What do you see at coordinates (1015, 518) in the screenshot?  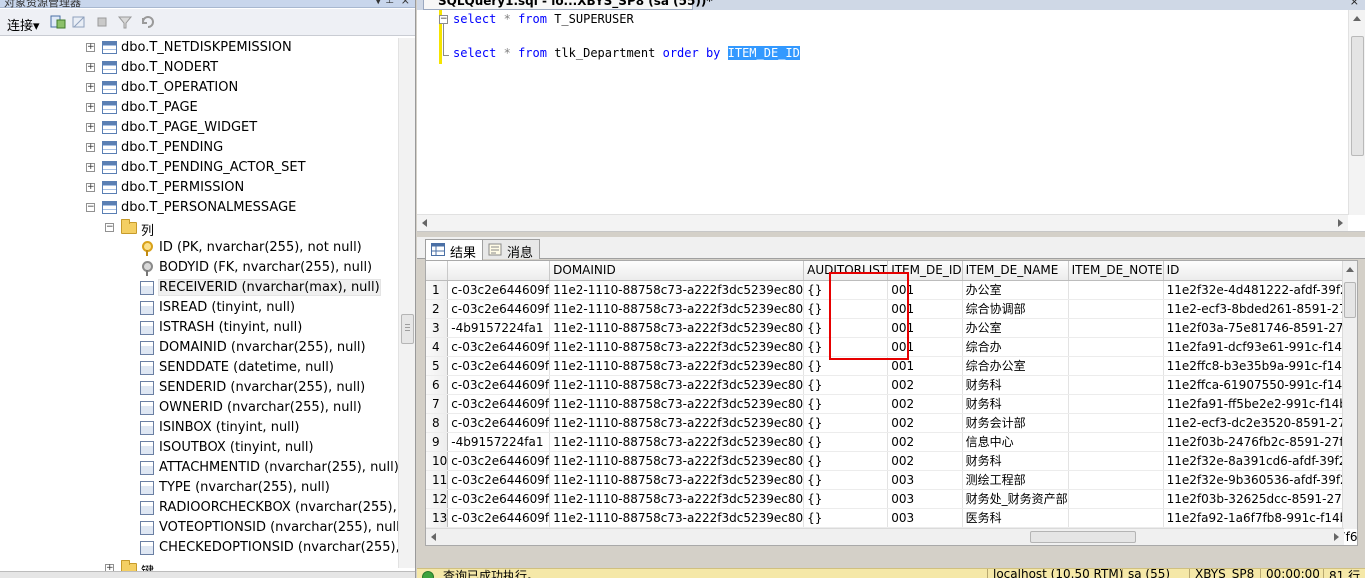 I see `table-cell: 医务科` at bounding box center [1015, 518].